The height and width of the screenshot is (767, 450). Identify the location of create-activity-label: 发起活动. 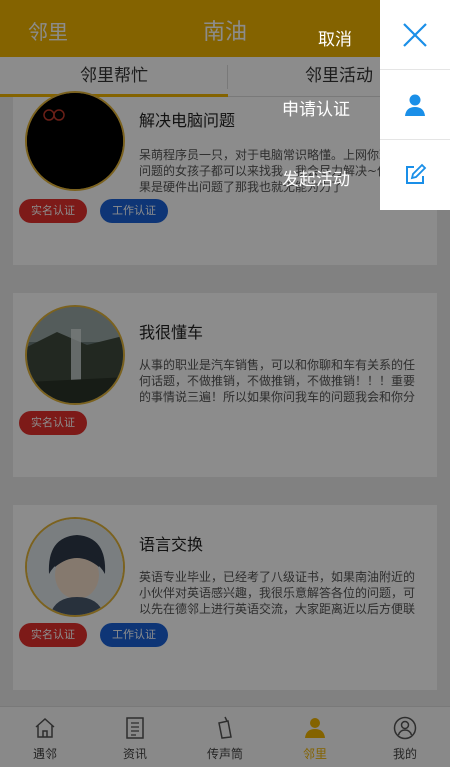
(316, 177).